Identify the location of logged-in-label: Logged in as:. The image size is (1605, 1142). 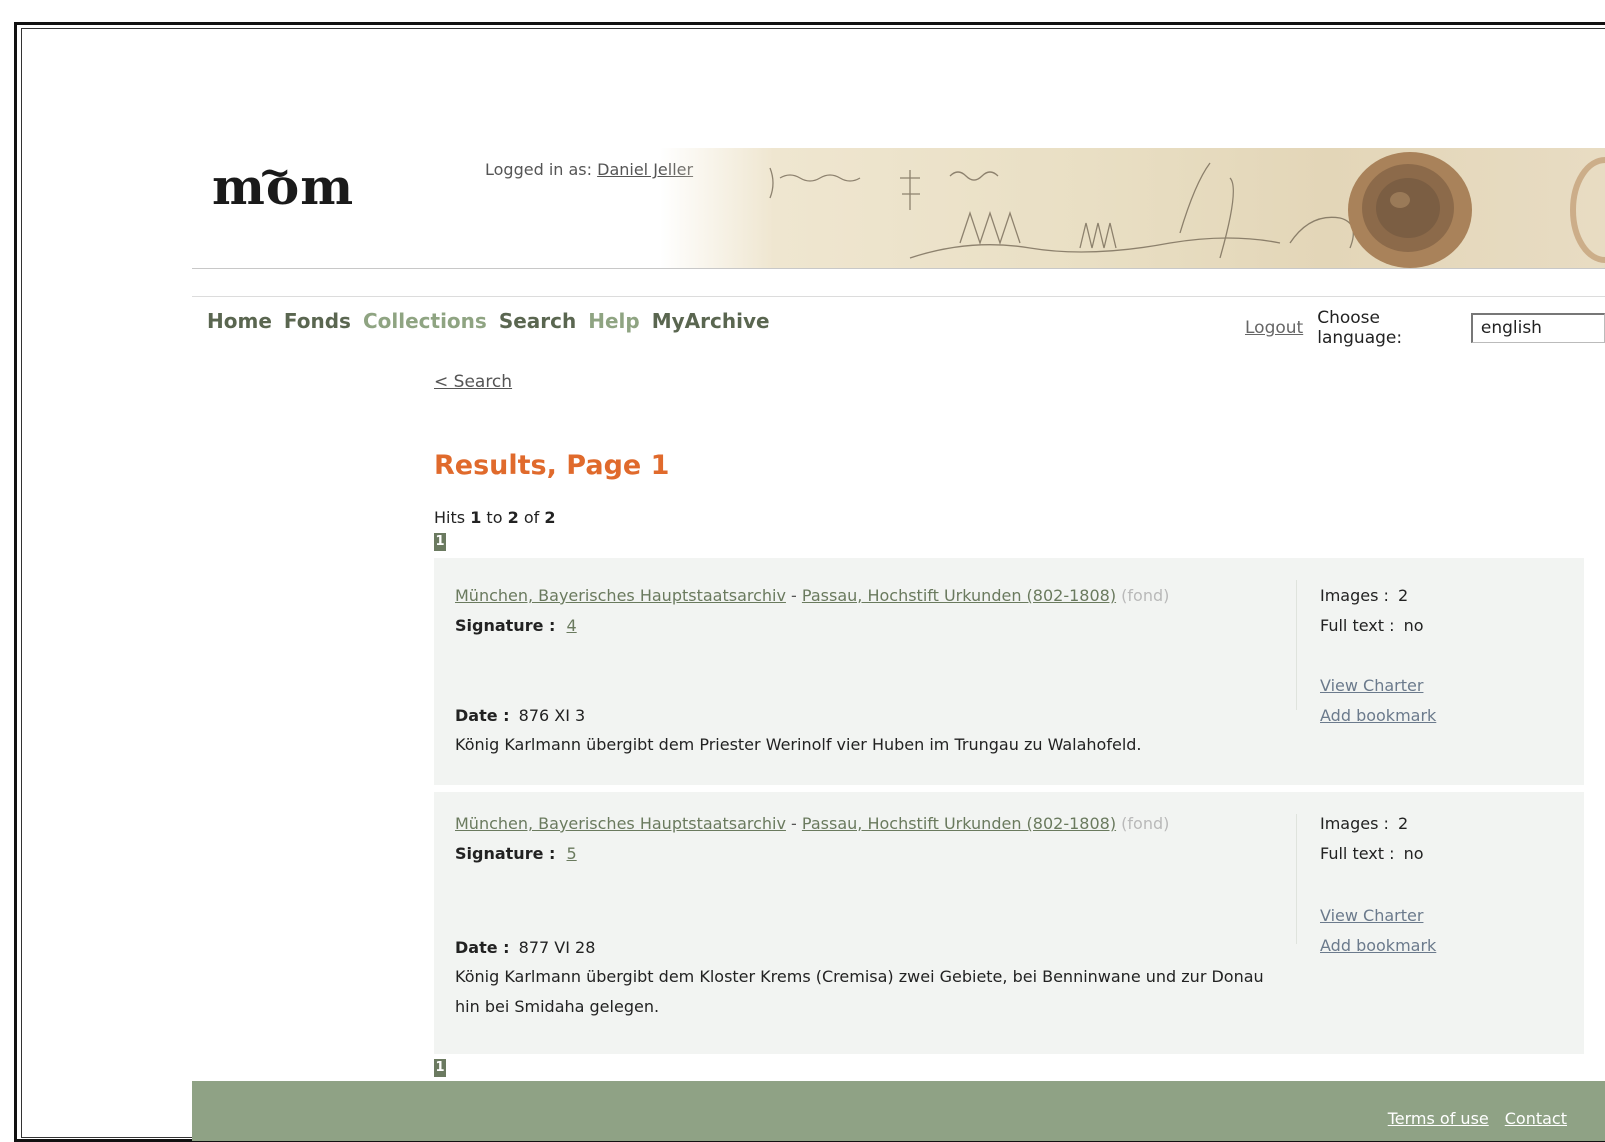
(539, 169).